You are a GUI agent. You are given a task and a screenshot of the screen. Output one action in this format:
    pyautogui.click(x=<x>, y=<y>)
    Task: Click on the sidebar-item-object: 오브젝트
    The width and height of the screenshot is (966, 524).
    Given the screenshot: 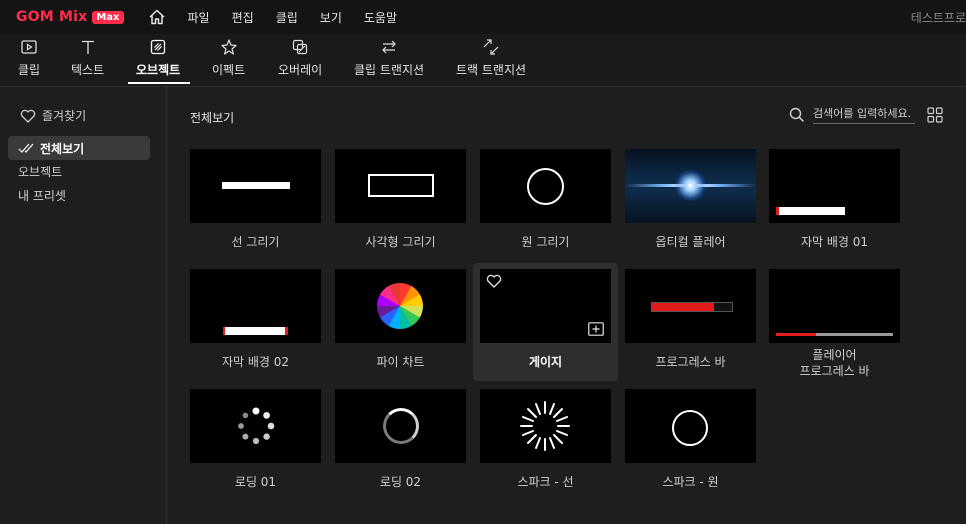 What is the action you would take?
    pyautogui.click(x=79, y=171)
    